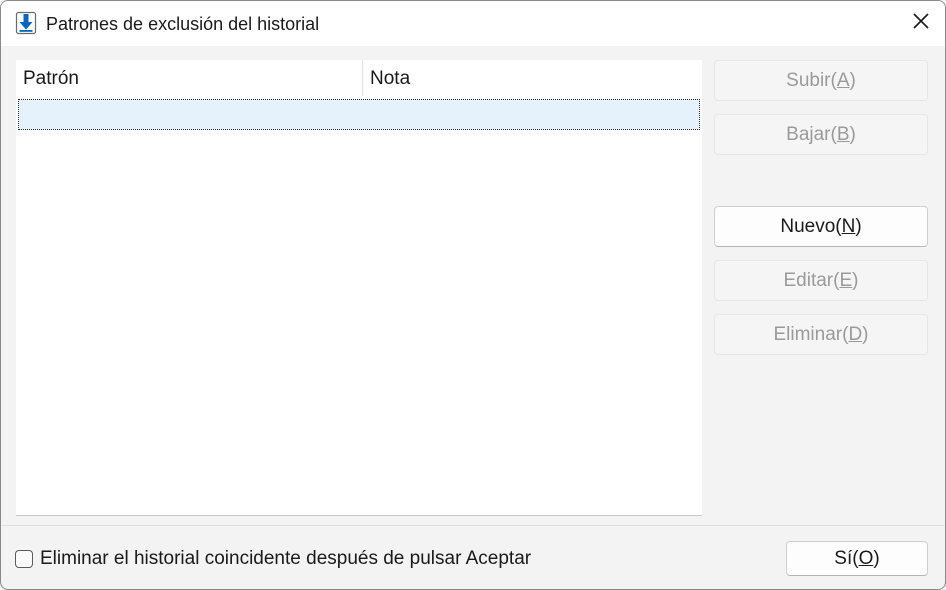  Describe the element at coordinates (359, 114) in the screenshot. I see `list-row` at that location.